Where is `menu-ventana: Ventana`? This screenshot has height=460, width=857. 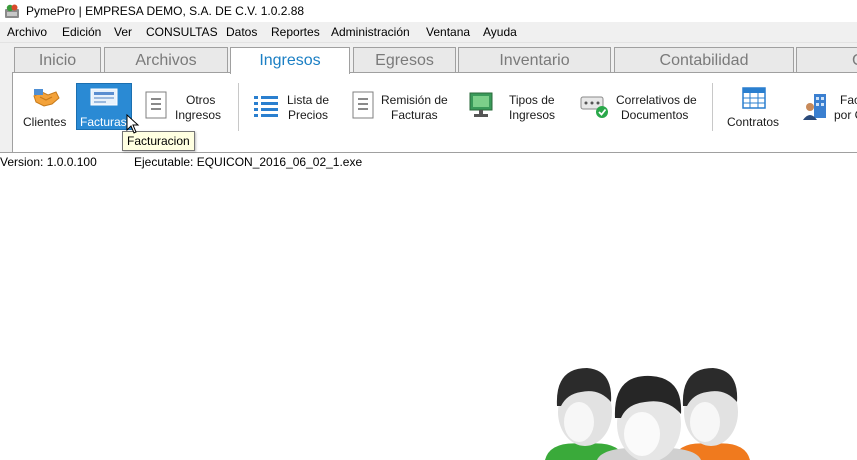 menu-ventana: Ventana is located at coordinates (448, 32).